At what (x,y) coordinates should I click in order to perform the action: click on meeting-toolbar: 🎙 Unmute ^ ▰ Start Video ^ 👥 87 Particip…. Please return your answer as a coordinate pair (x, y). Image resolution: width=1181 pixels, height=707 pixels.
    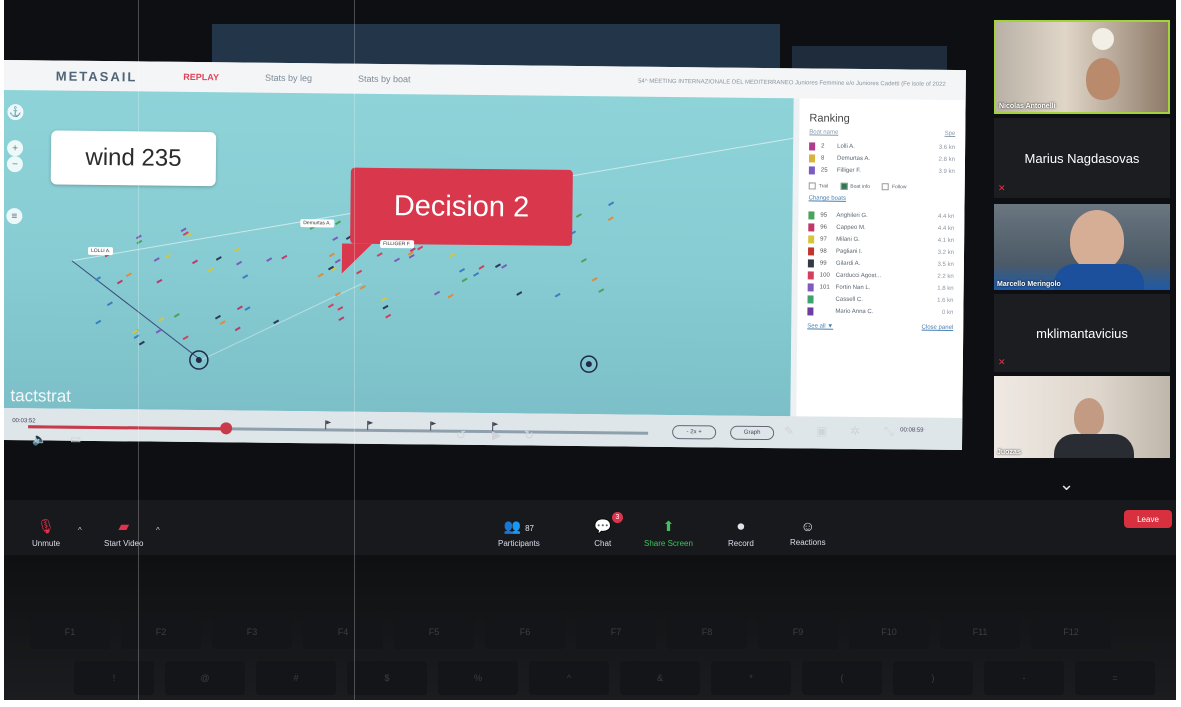
    Looking at the image, I should click on (590, 527).